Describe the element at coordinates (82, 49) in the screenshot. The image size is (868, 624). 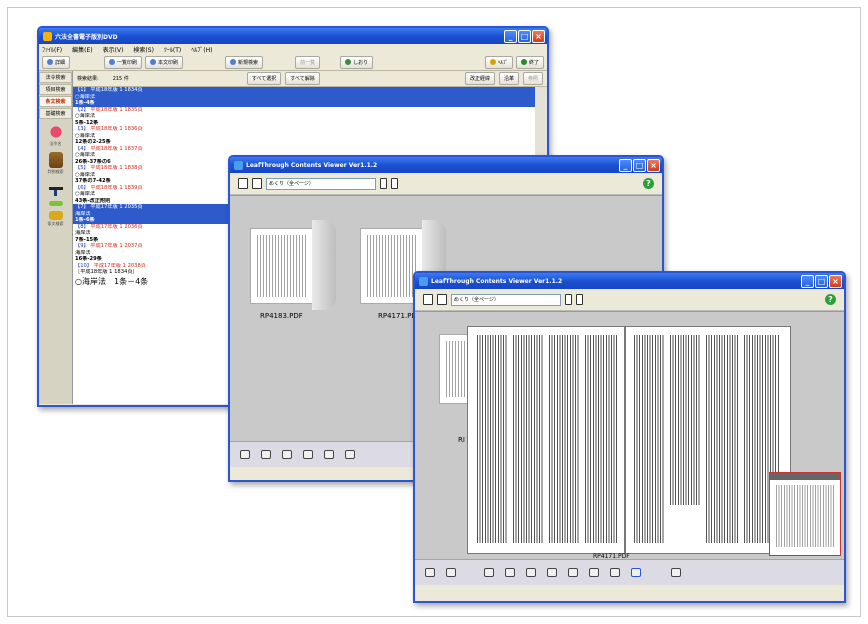
I see `menu-edit: 編集(E)` at that location.